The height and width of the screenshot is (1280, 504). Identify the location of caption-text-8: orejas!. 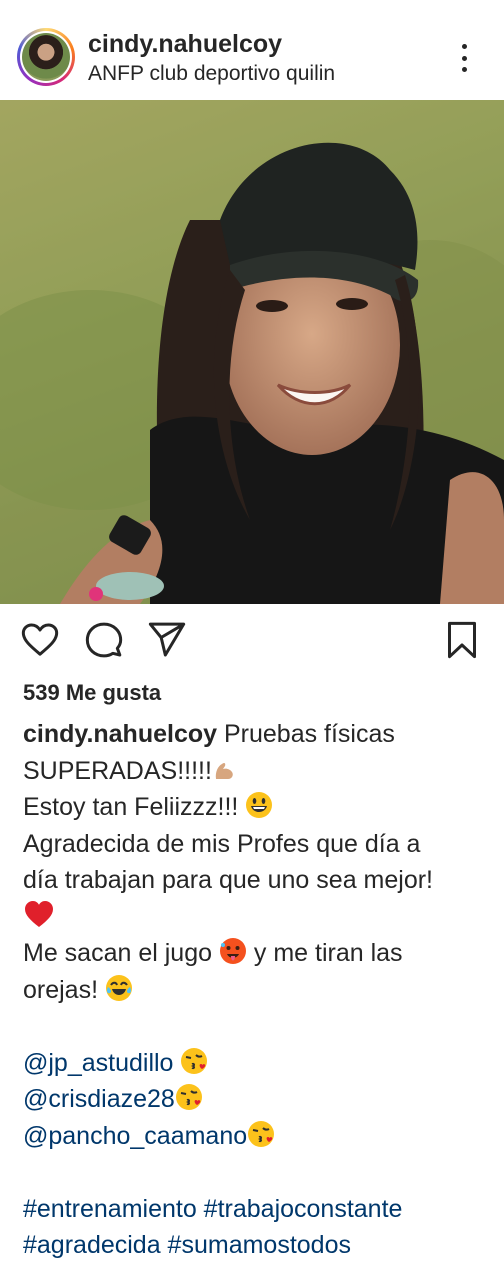
(64, 989).